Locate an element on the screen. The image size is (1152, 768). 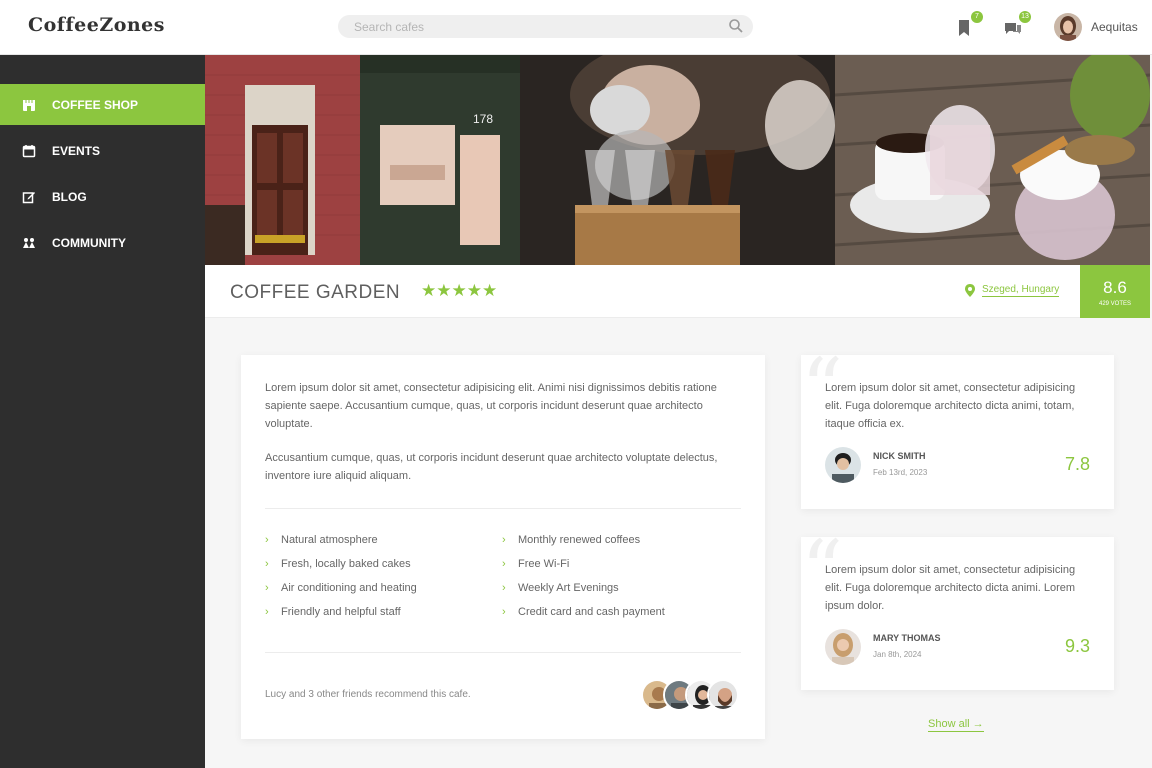
feature-item: › Friendly and helpful staff is located at coordinates (333, 611).